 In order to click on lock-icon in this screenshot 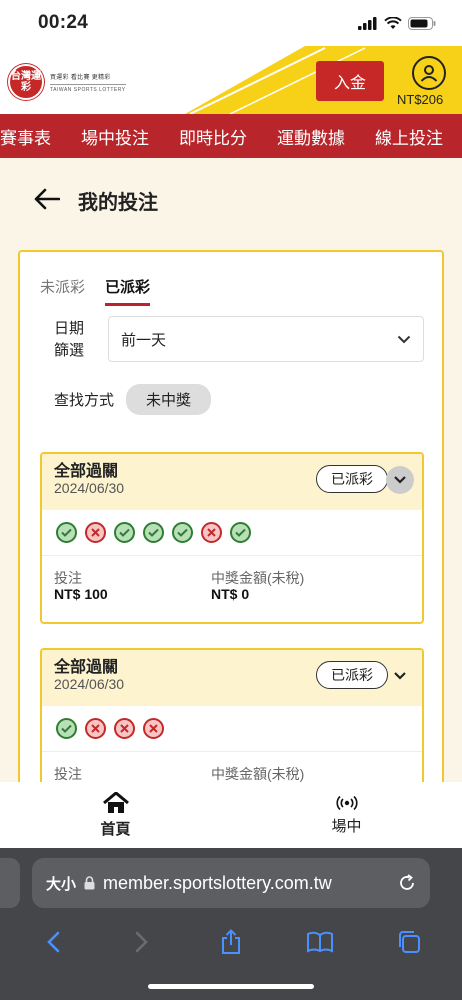, I will do `click(89, 883)`.